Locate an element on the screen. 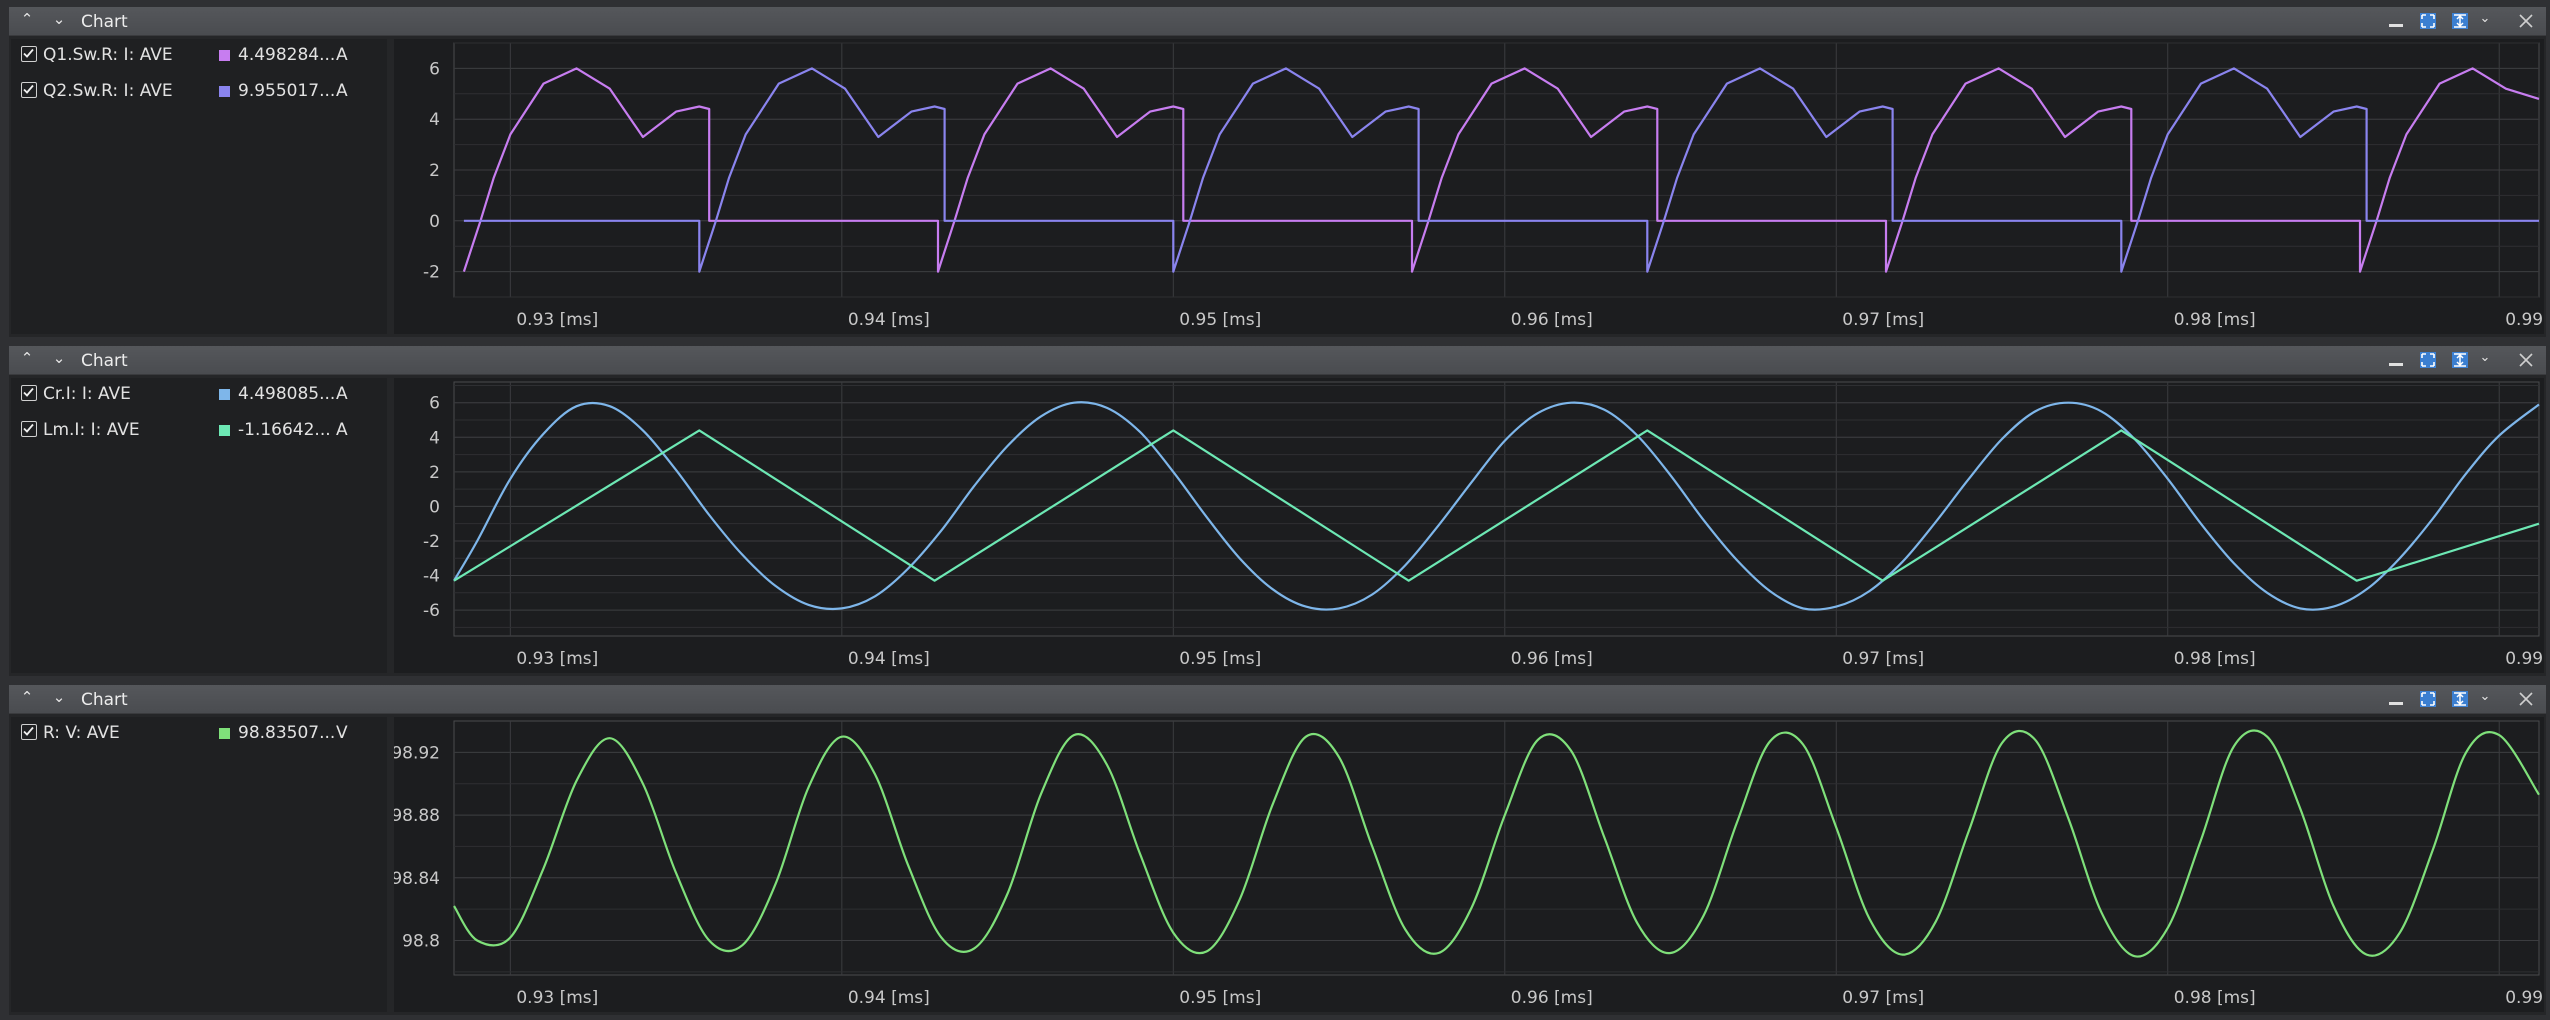  series-name: Lm.I: I: AVE is located at coordinates (91, 430).